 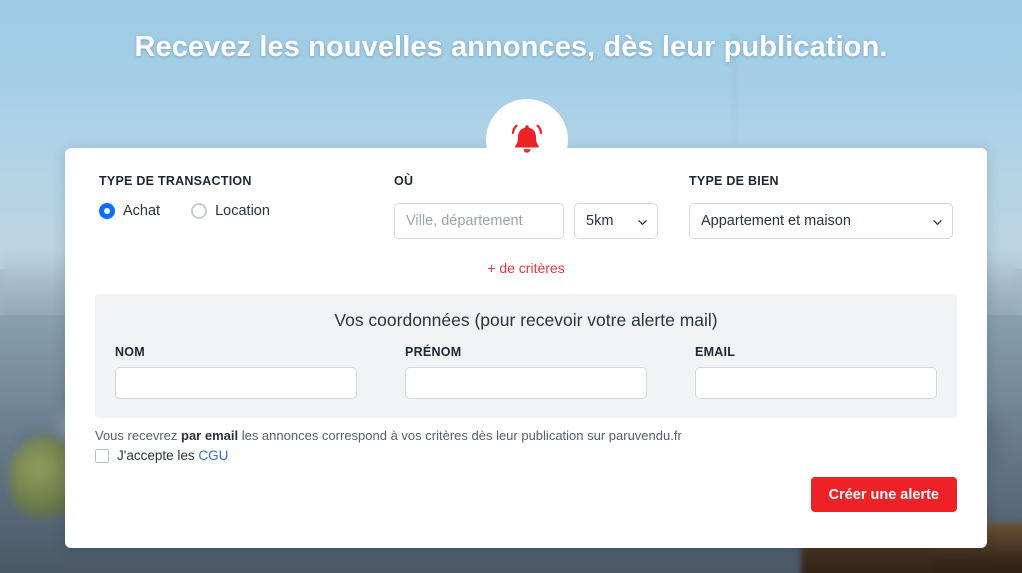 I want to click on nom-label: NOM, so click(x=130, y=352).